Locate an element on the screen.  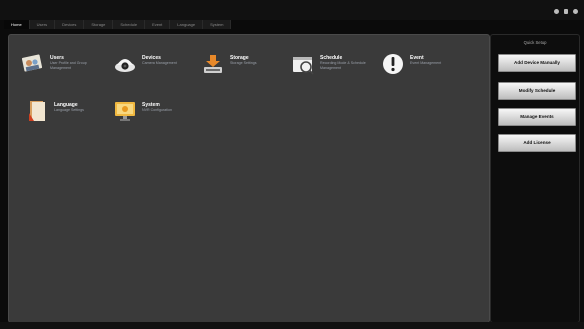
language-icon is located at coordinates (37, 111).